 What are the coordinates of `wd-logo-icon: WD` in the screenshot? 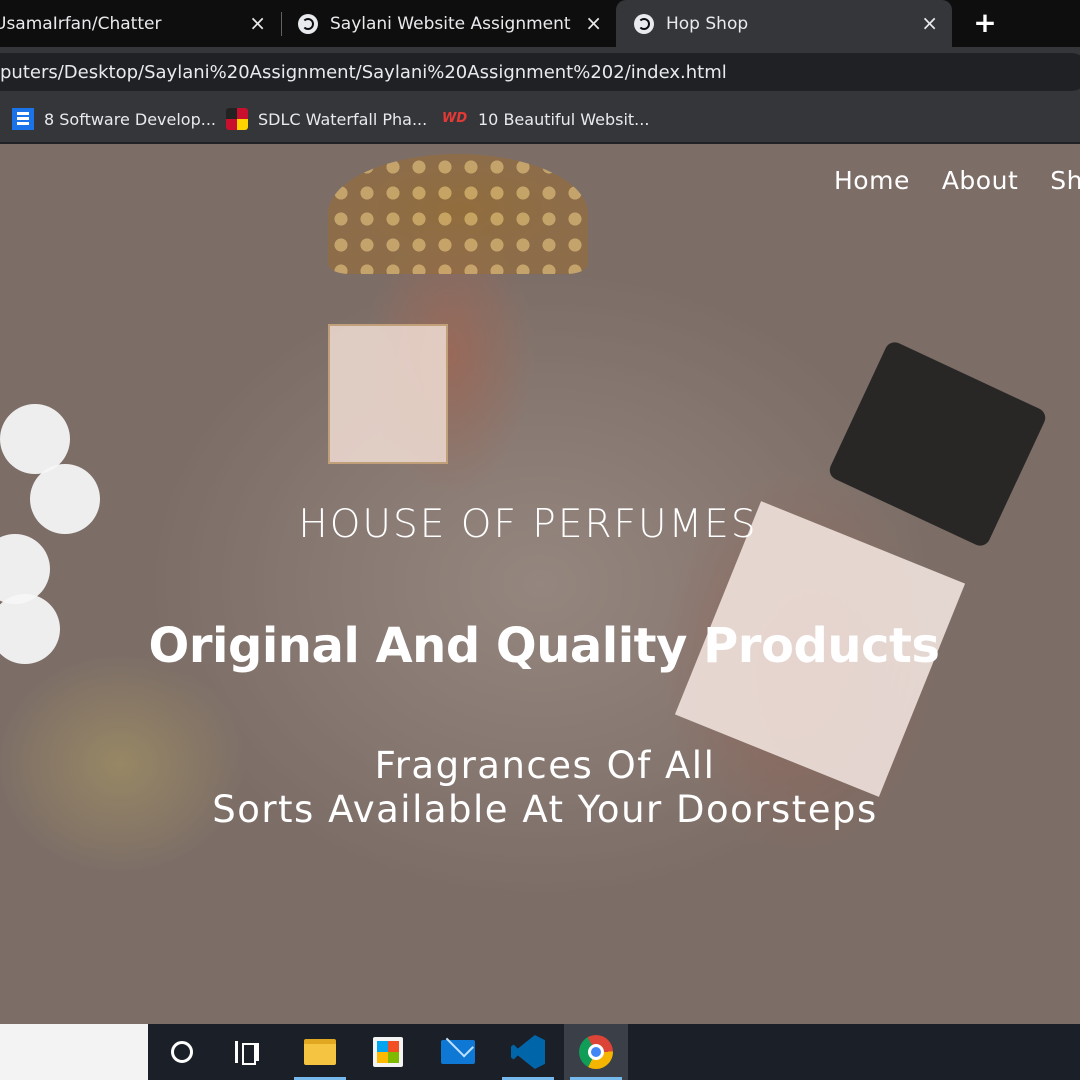 It's located at (455, 118).